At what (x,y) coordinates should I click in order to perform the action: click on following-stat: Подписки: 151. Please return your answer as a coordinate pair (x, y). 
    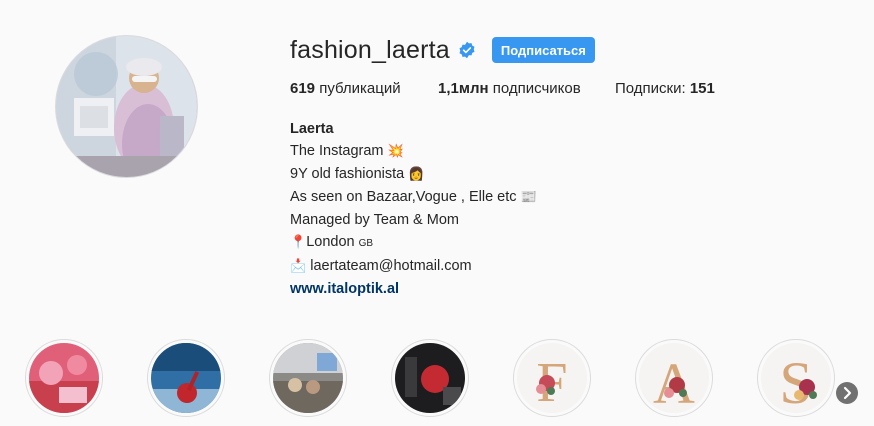
    Looking at the image, I should click on (665, 88).